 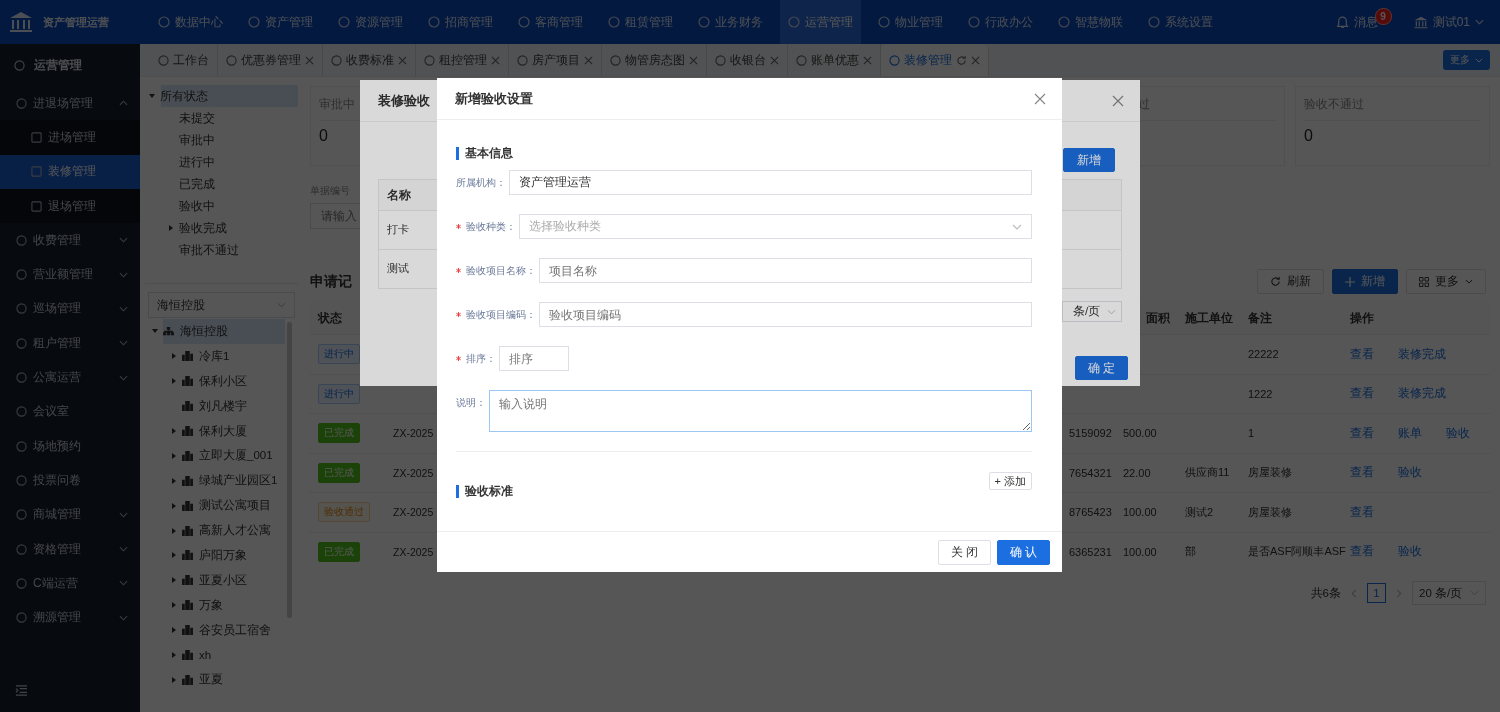 What do you see at coordinates (550, 22) in the screenshot?
I see `nav-item: 客商管理` at bounding box center [550, 22].